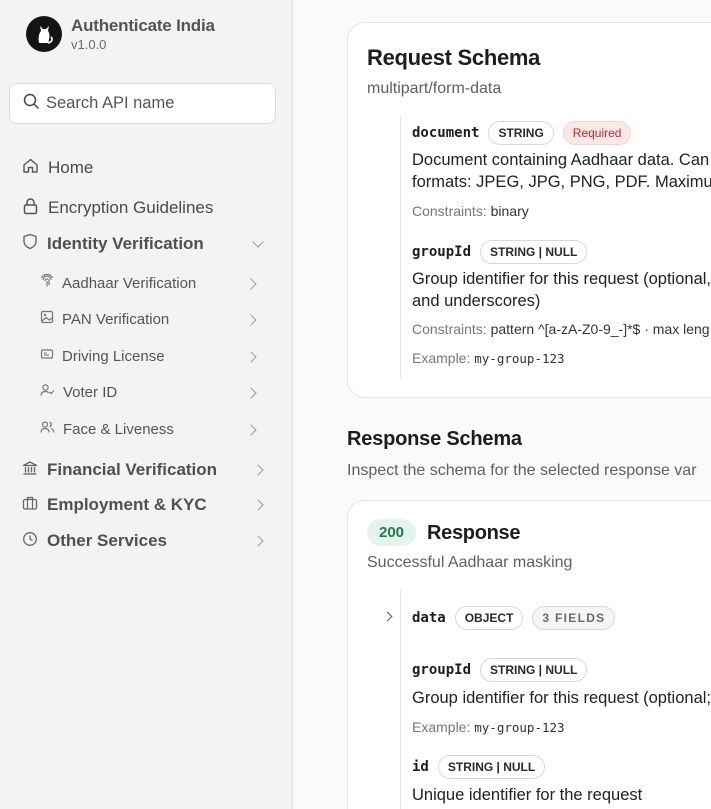 Image resolution: width=711 pixels, height=809 pixels. What do you see at coordinates (47, 356) in the screenshot?
I see `card-icon` at bounding box center [47, 356].